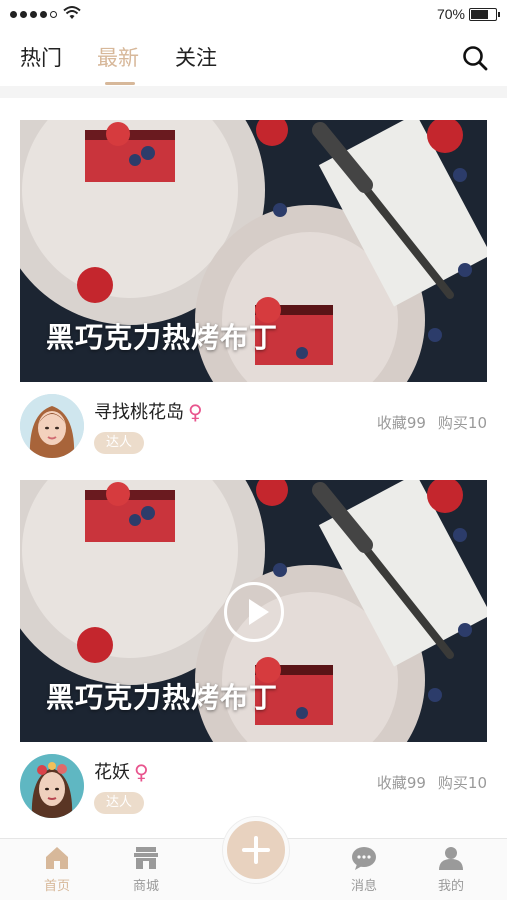  I want to click on signal-strength-icon, so click(33, 14).